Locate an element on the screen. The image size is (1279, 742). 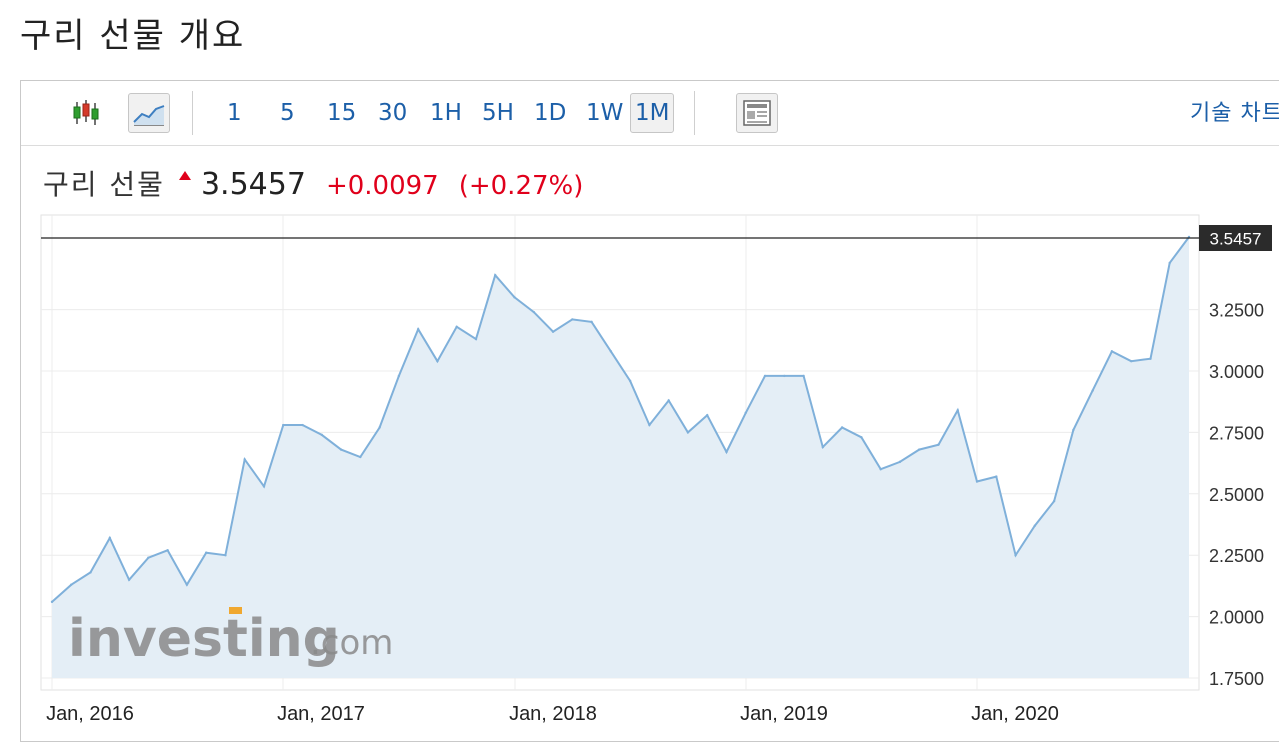
watermark-logo: investing is located at coordinates (204, 639).